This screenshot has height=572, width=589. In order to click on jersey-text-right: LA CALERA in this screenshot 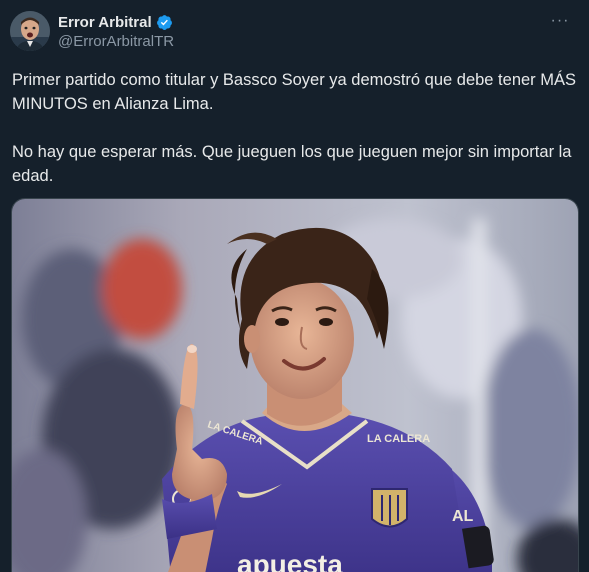, I will do `click(398, 439)`.